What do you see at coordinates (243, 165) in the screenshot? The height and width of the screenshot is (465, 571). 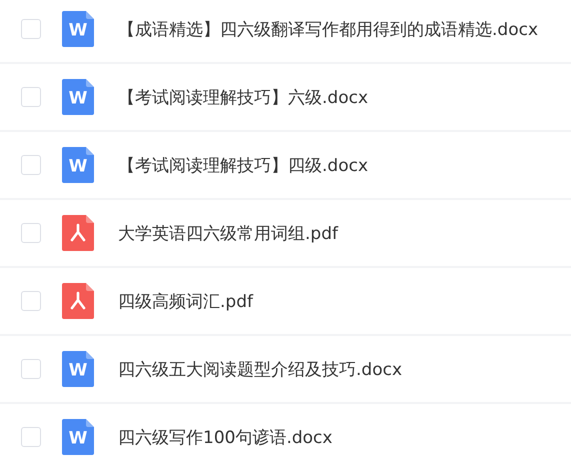 I see `file-name: 【考试阅读理解技巧】四级.docx` at bounding box center [243, 165].